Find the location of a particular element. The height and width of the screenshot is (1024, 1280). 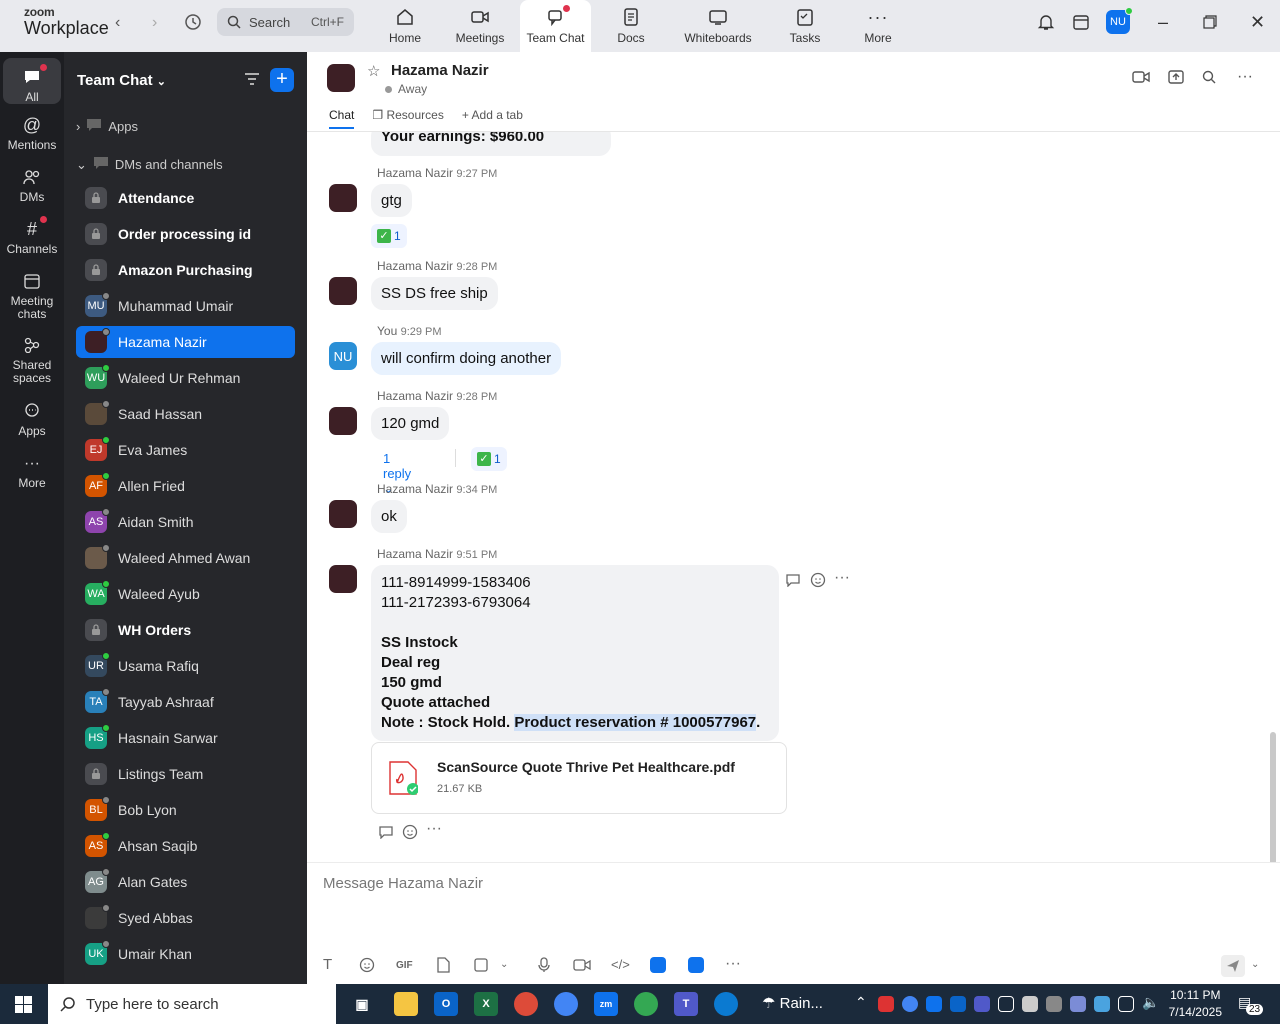

maximize-icon is located at coordinates (1210, 23).